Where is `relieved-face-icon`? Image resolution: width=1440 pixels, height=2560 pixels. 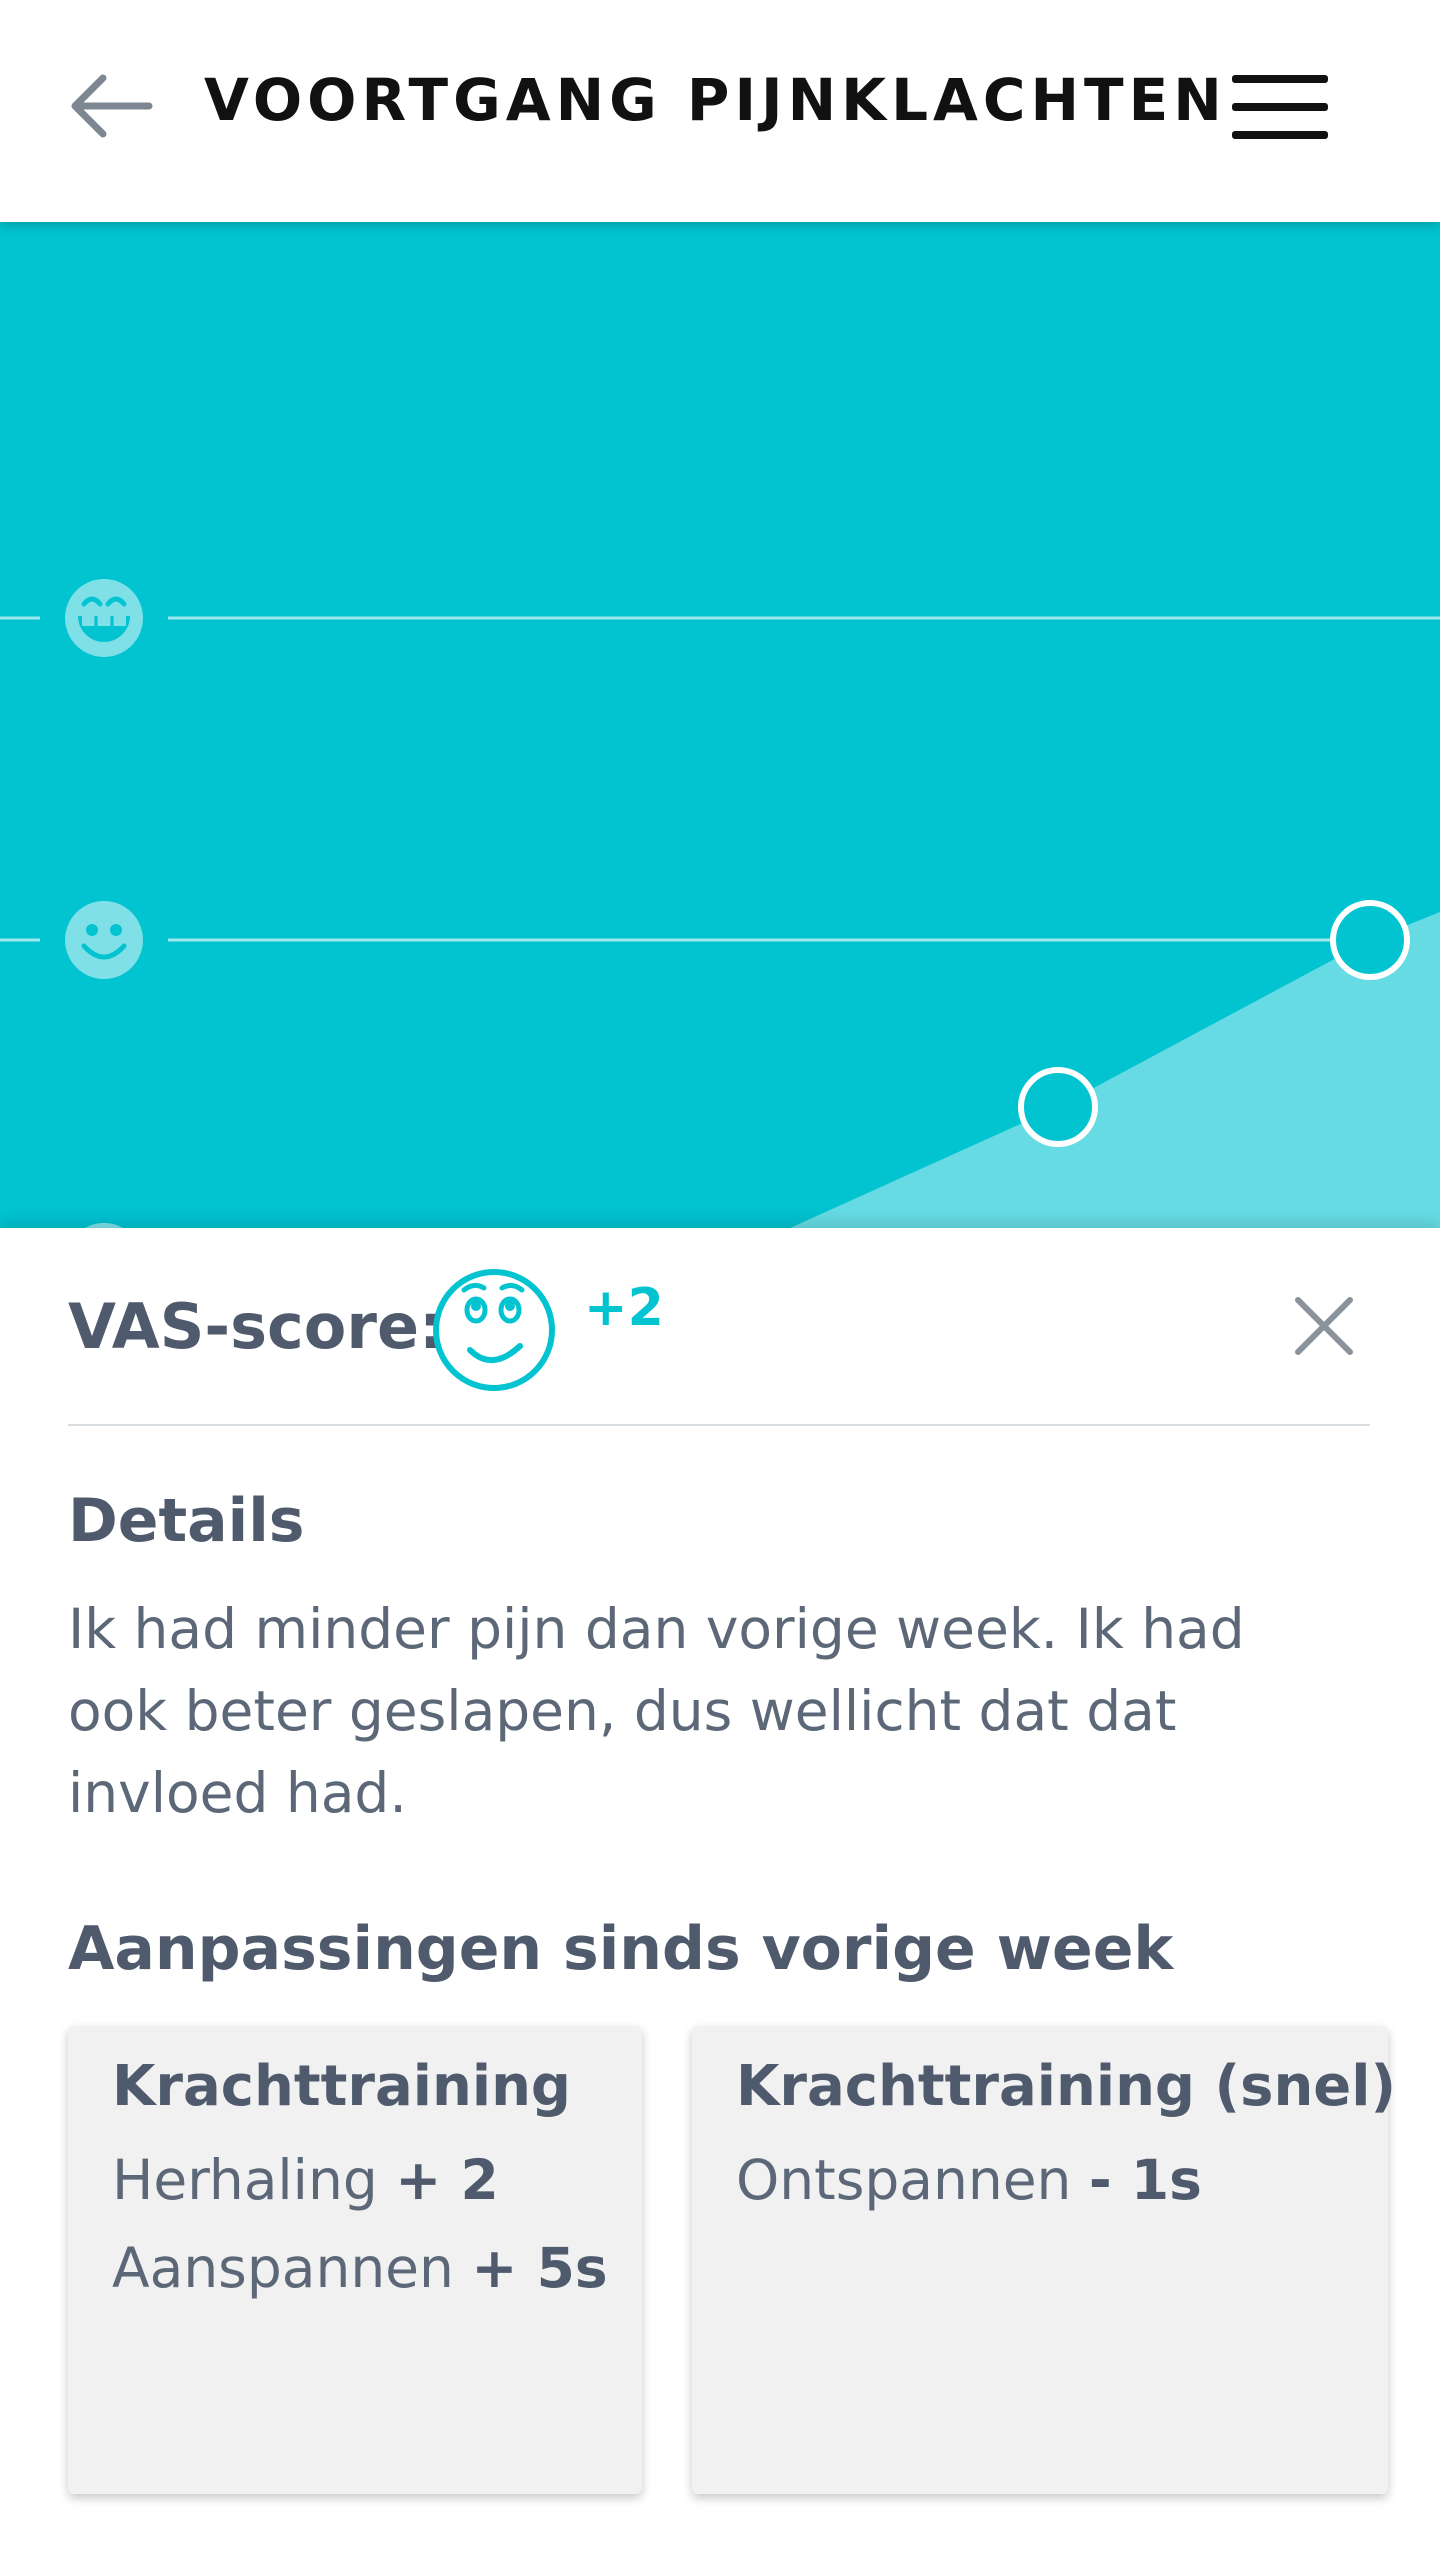
relieved-face-icon is located at coordinates (494, 1330).